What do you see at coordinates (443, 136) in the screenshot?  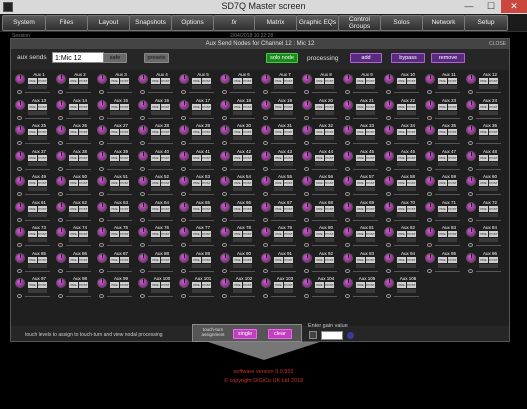 I see `aux-send-cell: Aux 35 PRE POST` at bounding box center [443, 136].